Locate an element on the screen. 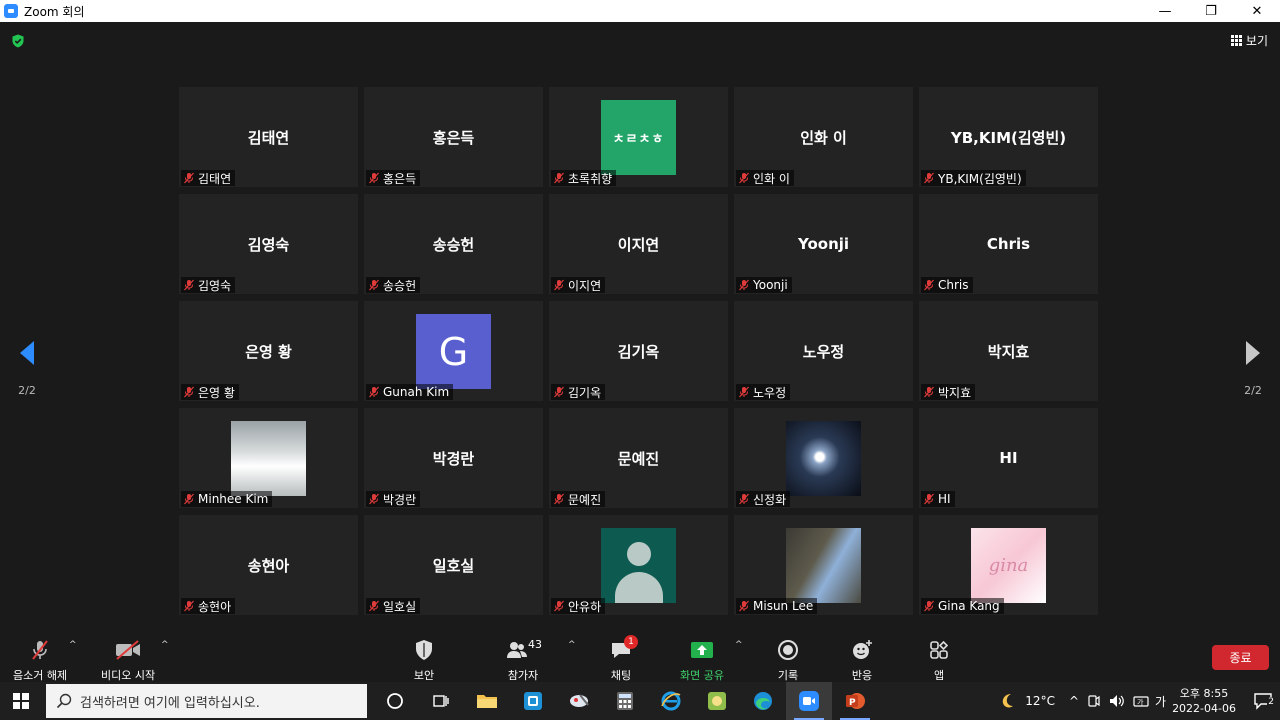  participant-tile: 안유하 is located at coordinates (638, 565).